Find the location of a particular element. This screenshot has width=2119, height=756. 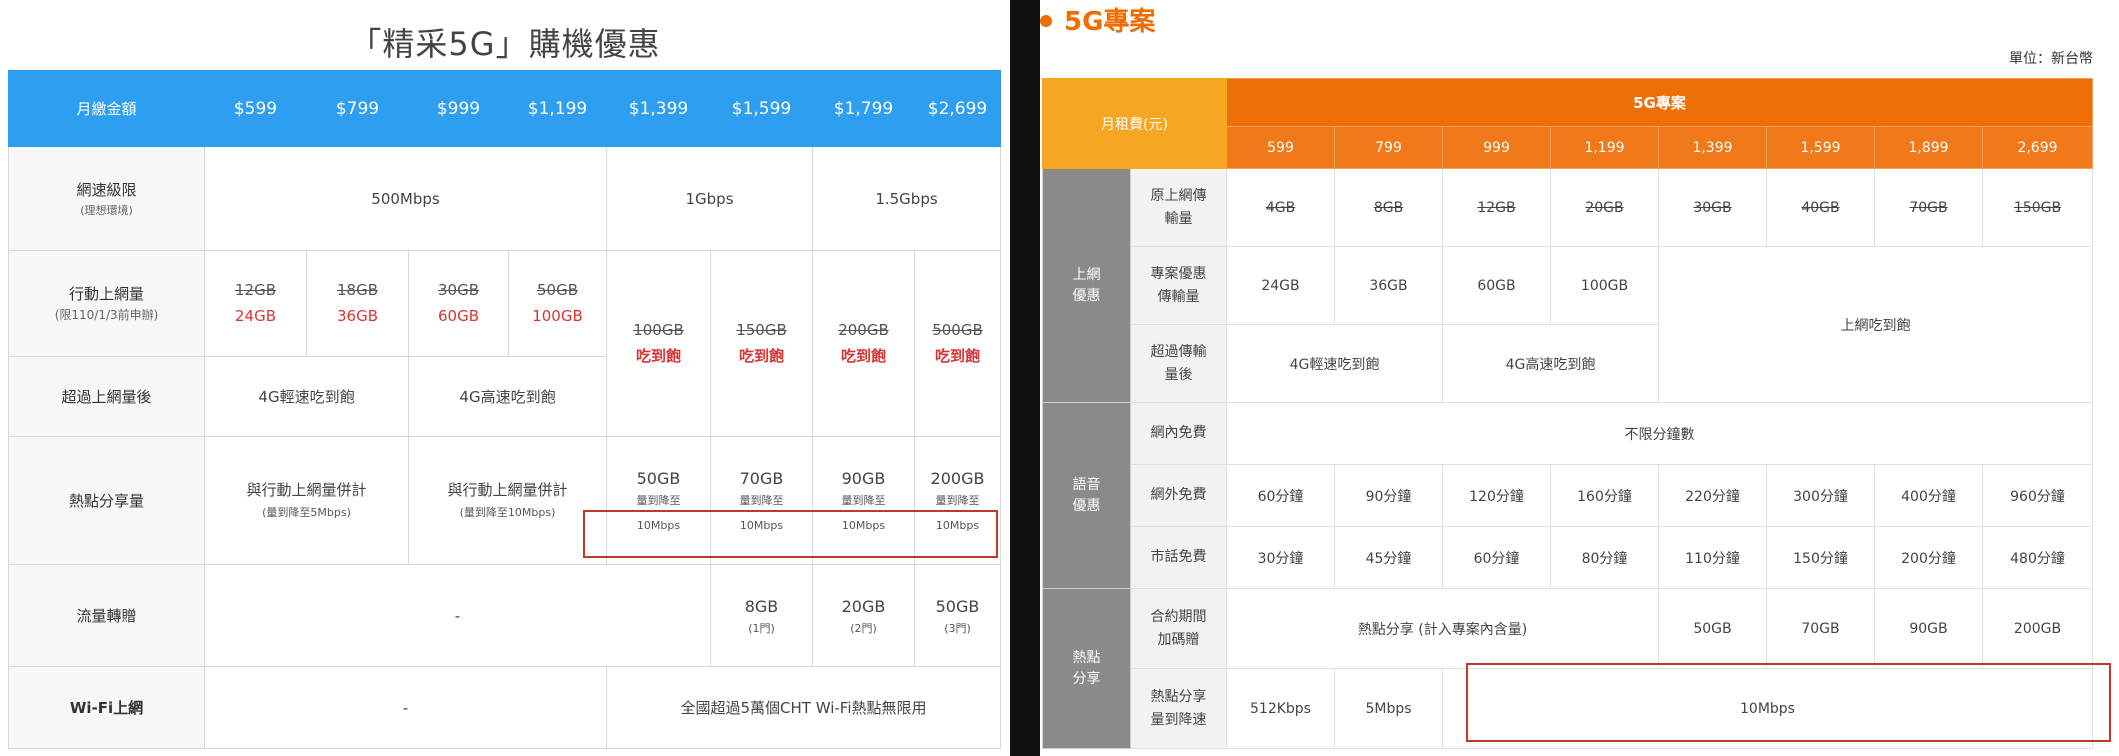

unl-cell: 200GB 吃到飽 is located at coordinates (863, 343).